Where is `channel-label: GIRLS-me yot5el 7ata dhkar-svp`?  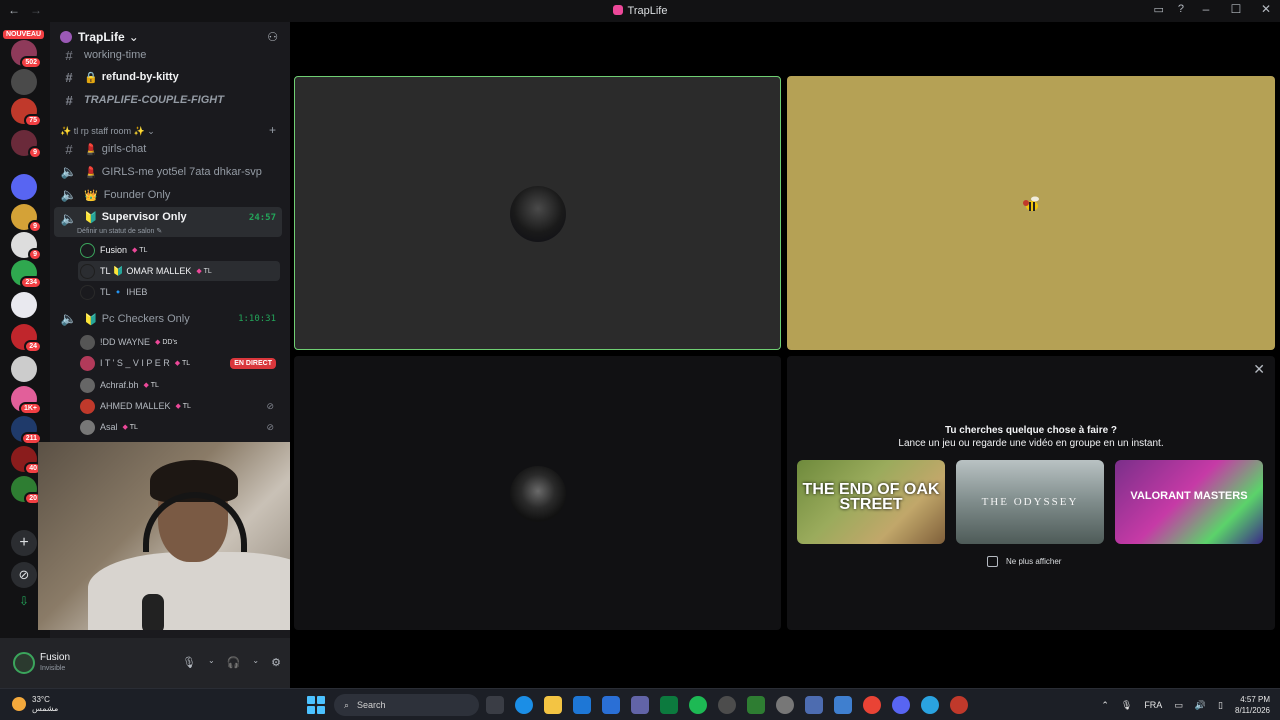 channel-label: GIRLS-me yot5el 7ata dhkar-svp is located at coordinates (181, 172).